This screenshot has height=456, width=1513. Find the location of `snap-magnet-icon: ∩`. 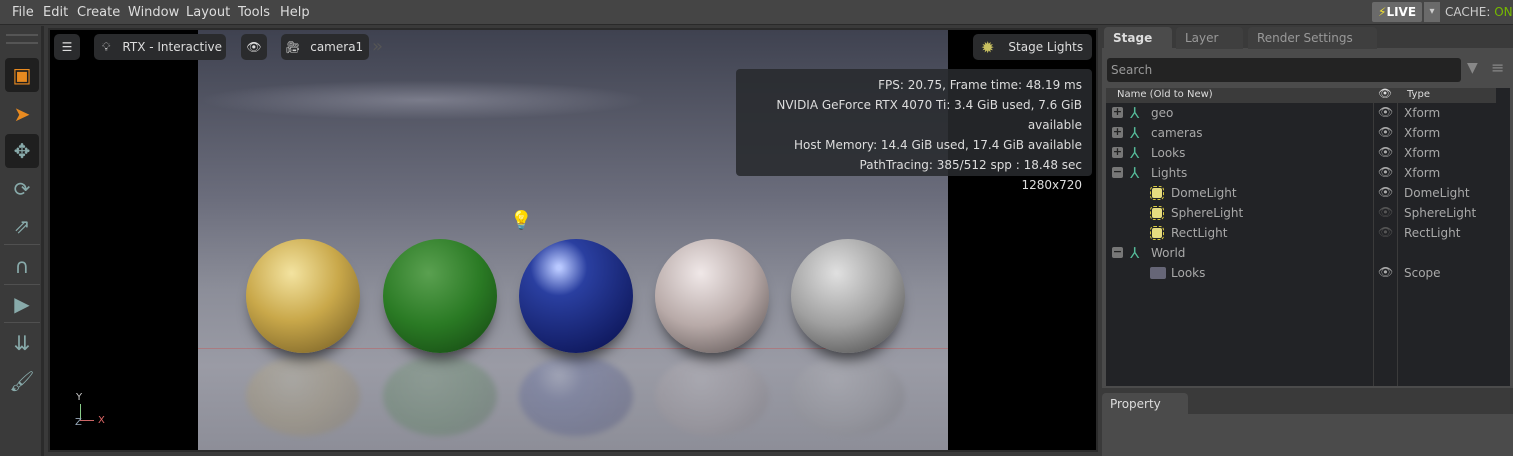

snap-magnet-icon: ∩ is located at coordinates (22, 266).